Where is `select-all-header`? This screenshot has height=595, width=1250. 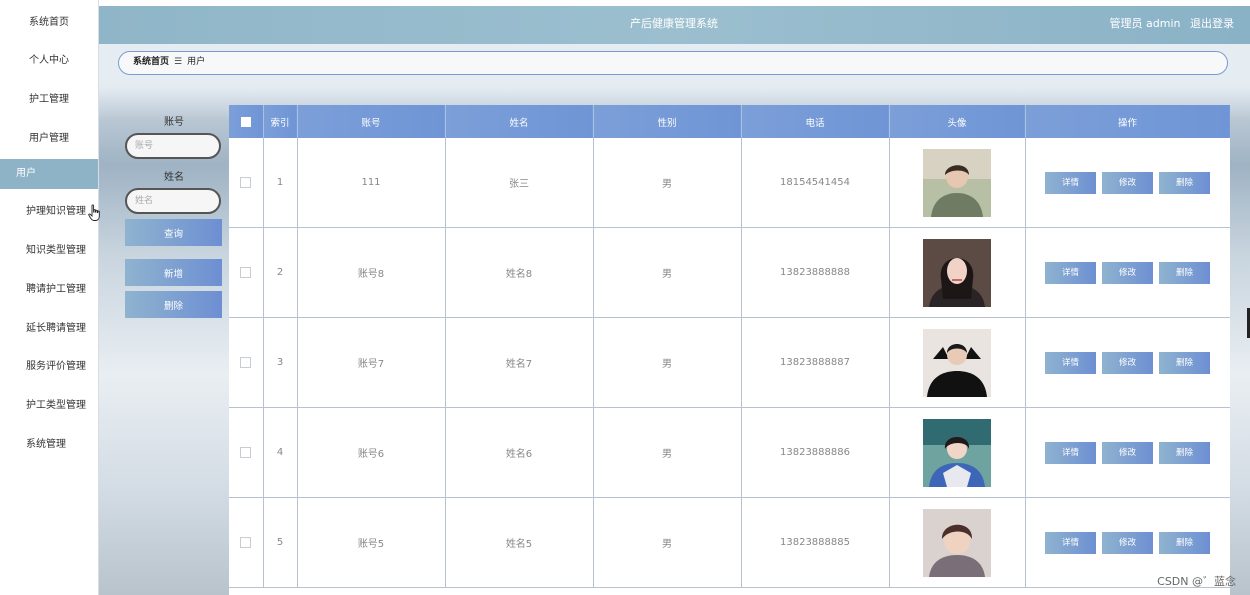
select-all-header is located at coordinates (246, 121).